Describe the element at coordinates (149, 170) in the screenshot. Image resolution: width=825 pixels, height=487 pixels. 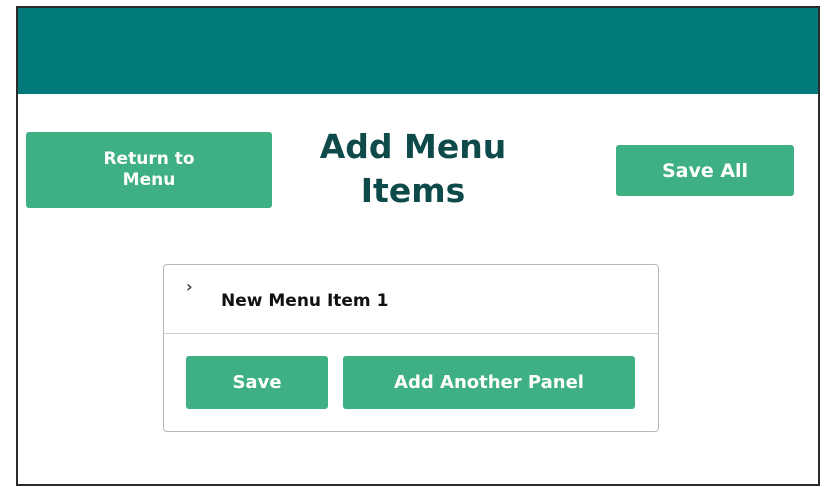
I see `return-to-menu-button: Return to Menu` at that location.